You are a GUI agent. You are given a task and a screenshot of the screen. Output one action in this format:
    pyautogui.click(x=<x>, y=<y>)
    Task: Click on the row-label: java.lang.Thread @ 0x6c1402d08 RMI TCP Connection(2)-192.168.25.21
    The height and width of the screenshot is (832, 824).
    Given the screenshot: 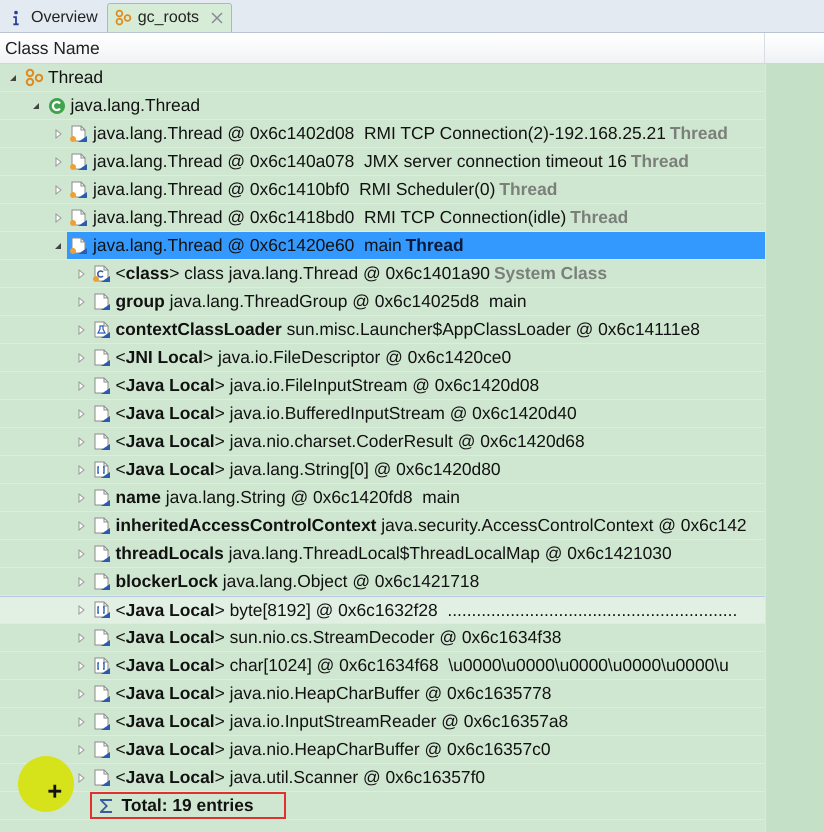 What is the action you would take?
    pyautogui.click(x=379, y=133)
    